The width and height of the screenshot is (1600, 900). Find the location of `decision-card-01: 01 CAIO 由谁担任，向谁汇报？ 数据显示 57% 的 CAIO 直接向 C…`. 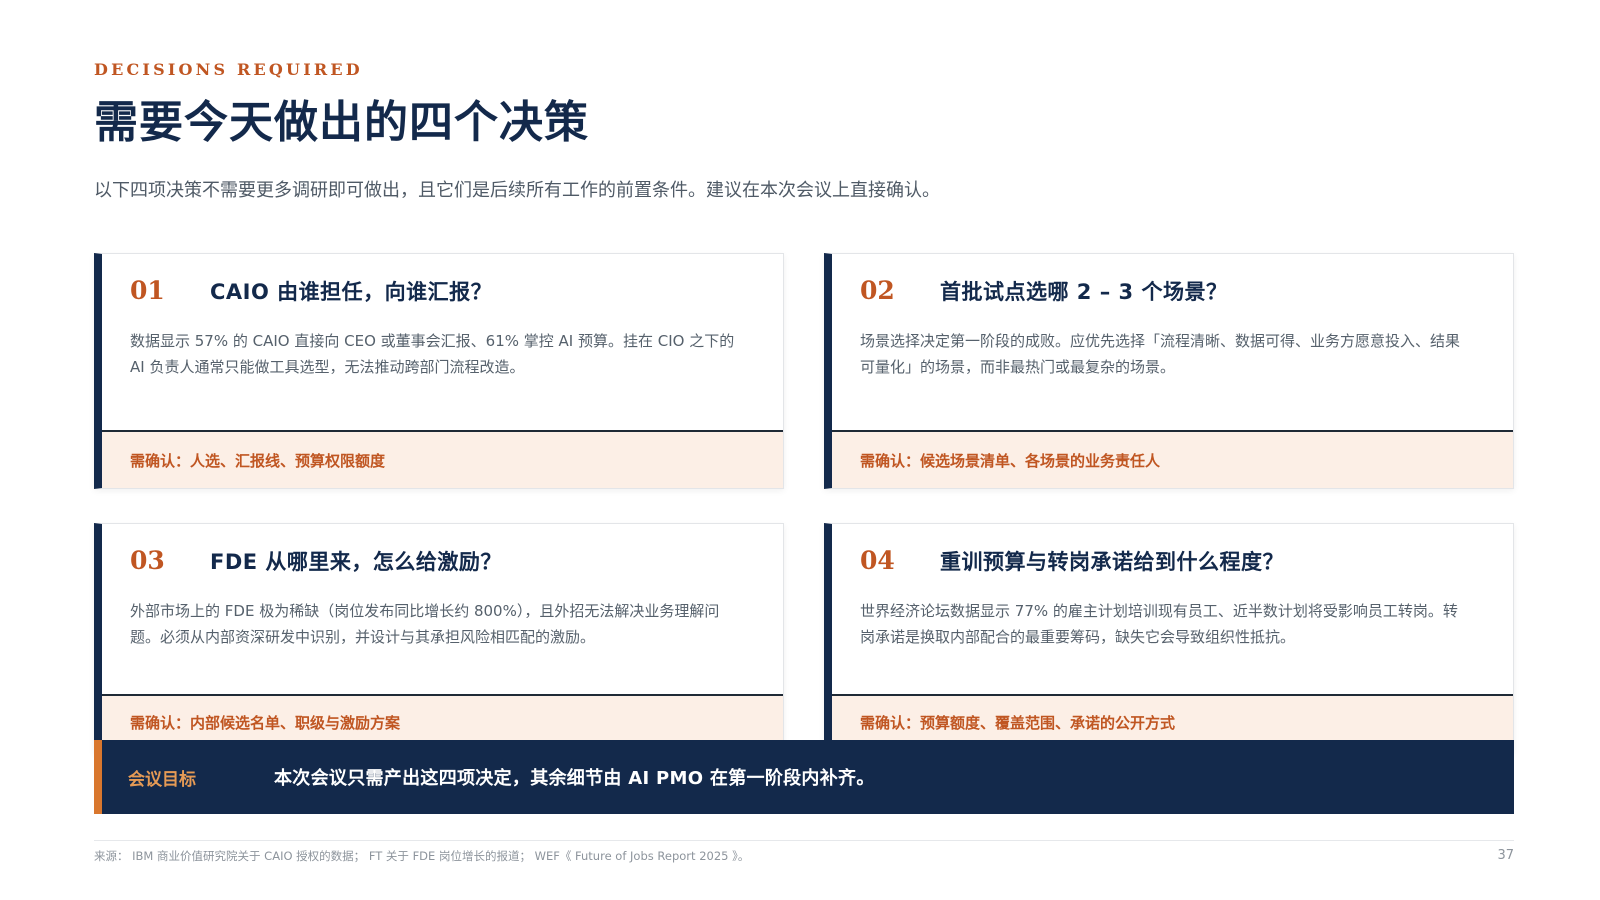

decision-card-01: 01 CAIO 由谁担任，向谁汇报？ 数据显示 57% 的 CAIO 直接向 C… is located at coordinates (439, 371).